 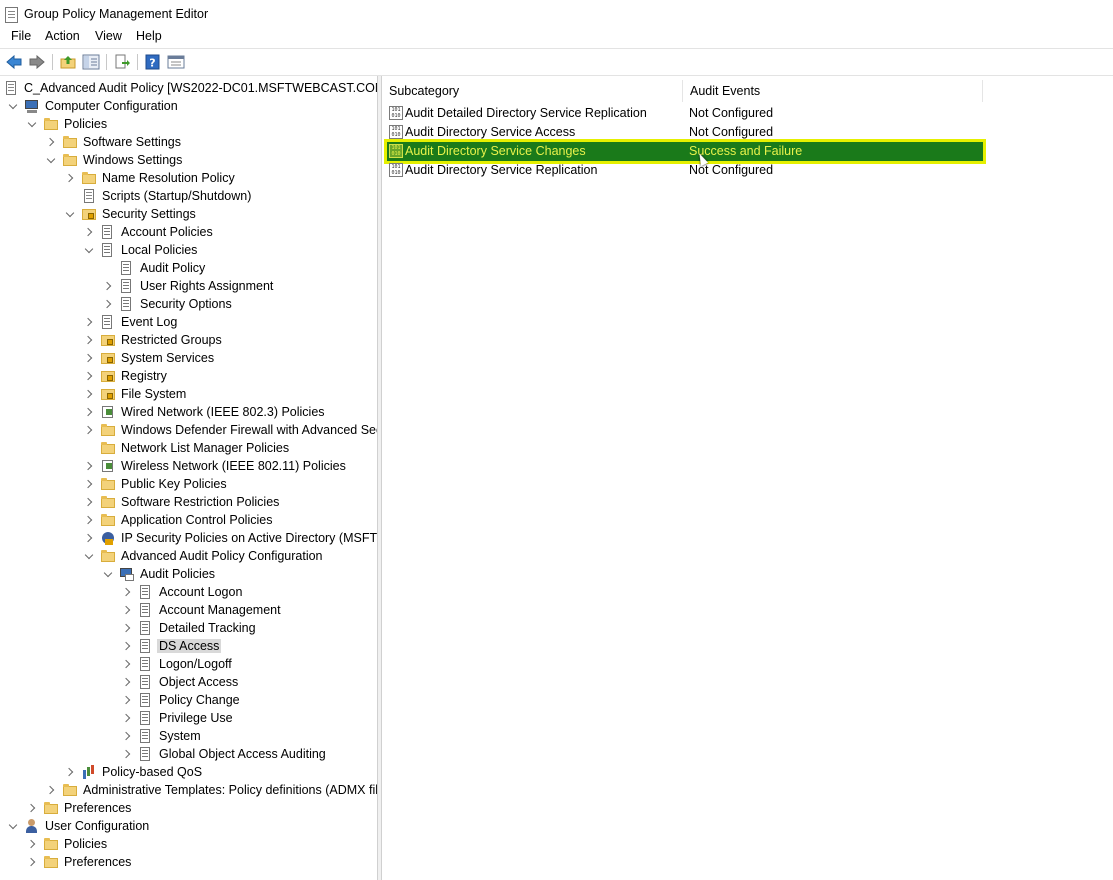 What do you see at coordinates (532, 91) in the screenshot?
I see `column-header-subcategory: Subcategory` at bounding box center [532, 91].